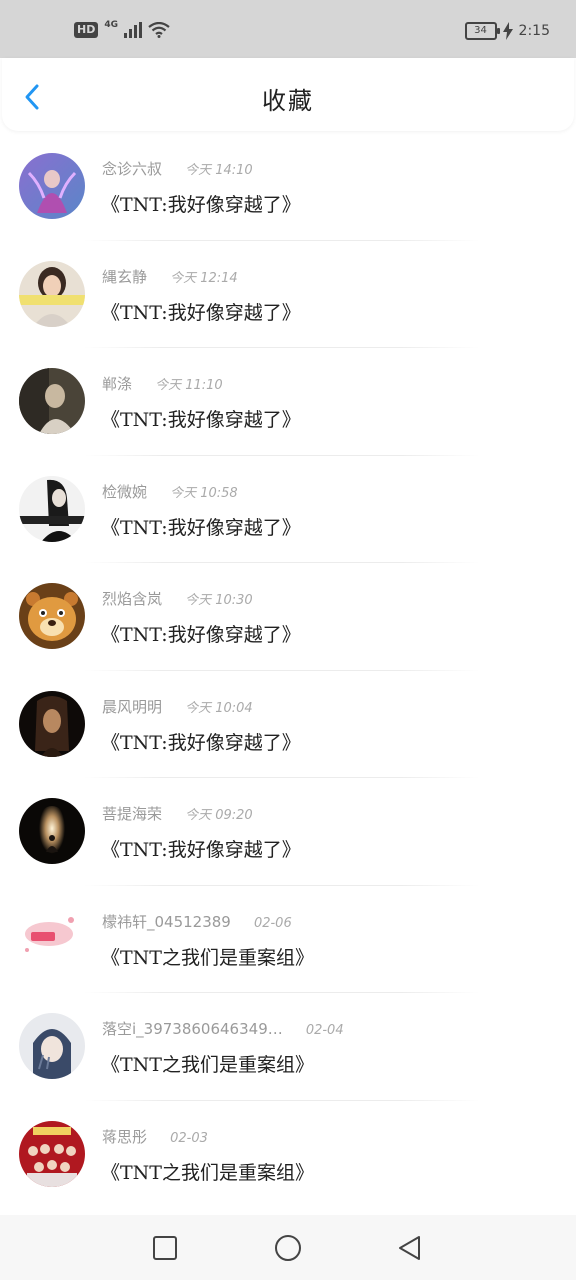 This screenshot has width=576, height=1280. Describe the element at coordinates (132, 169) in the screenshot. I see `username: 念诊六叔` at that location.